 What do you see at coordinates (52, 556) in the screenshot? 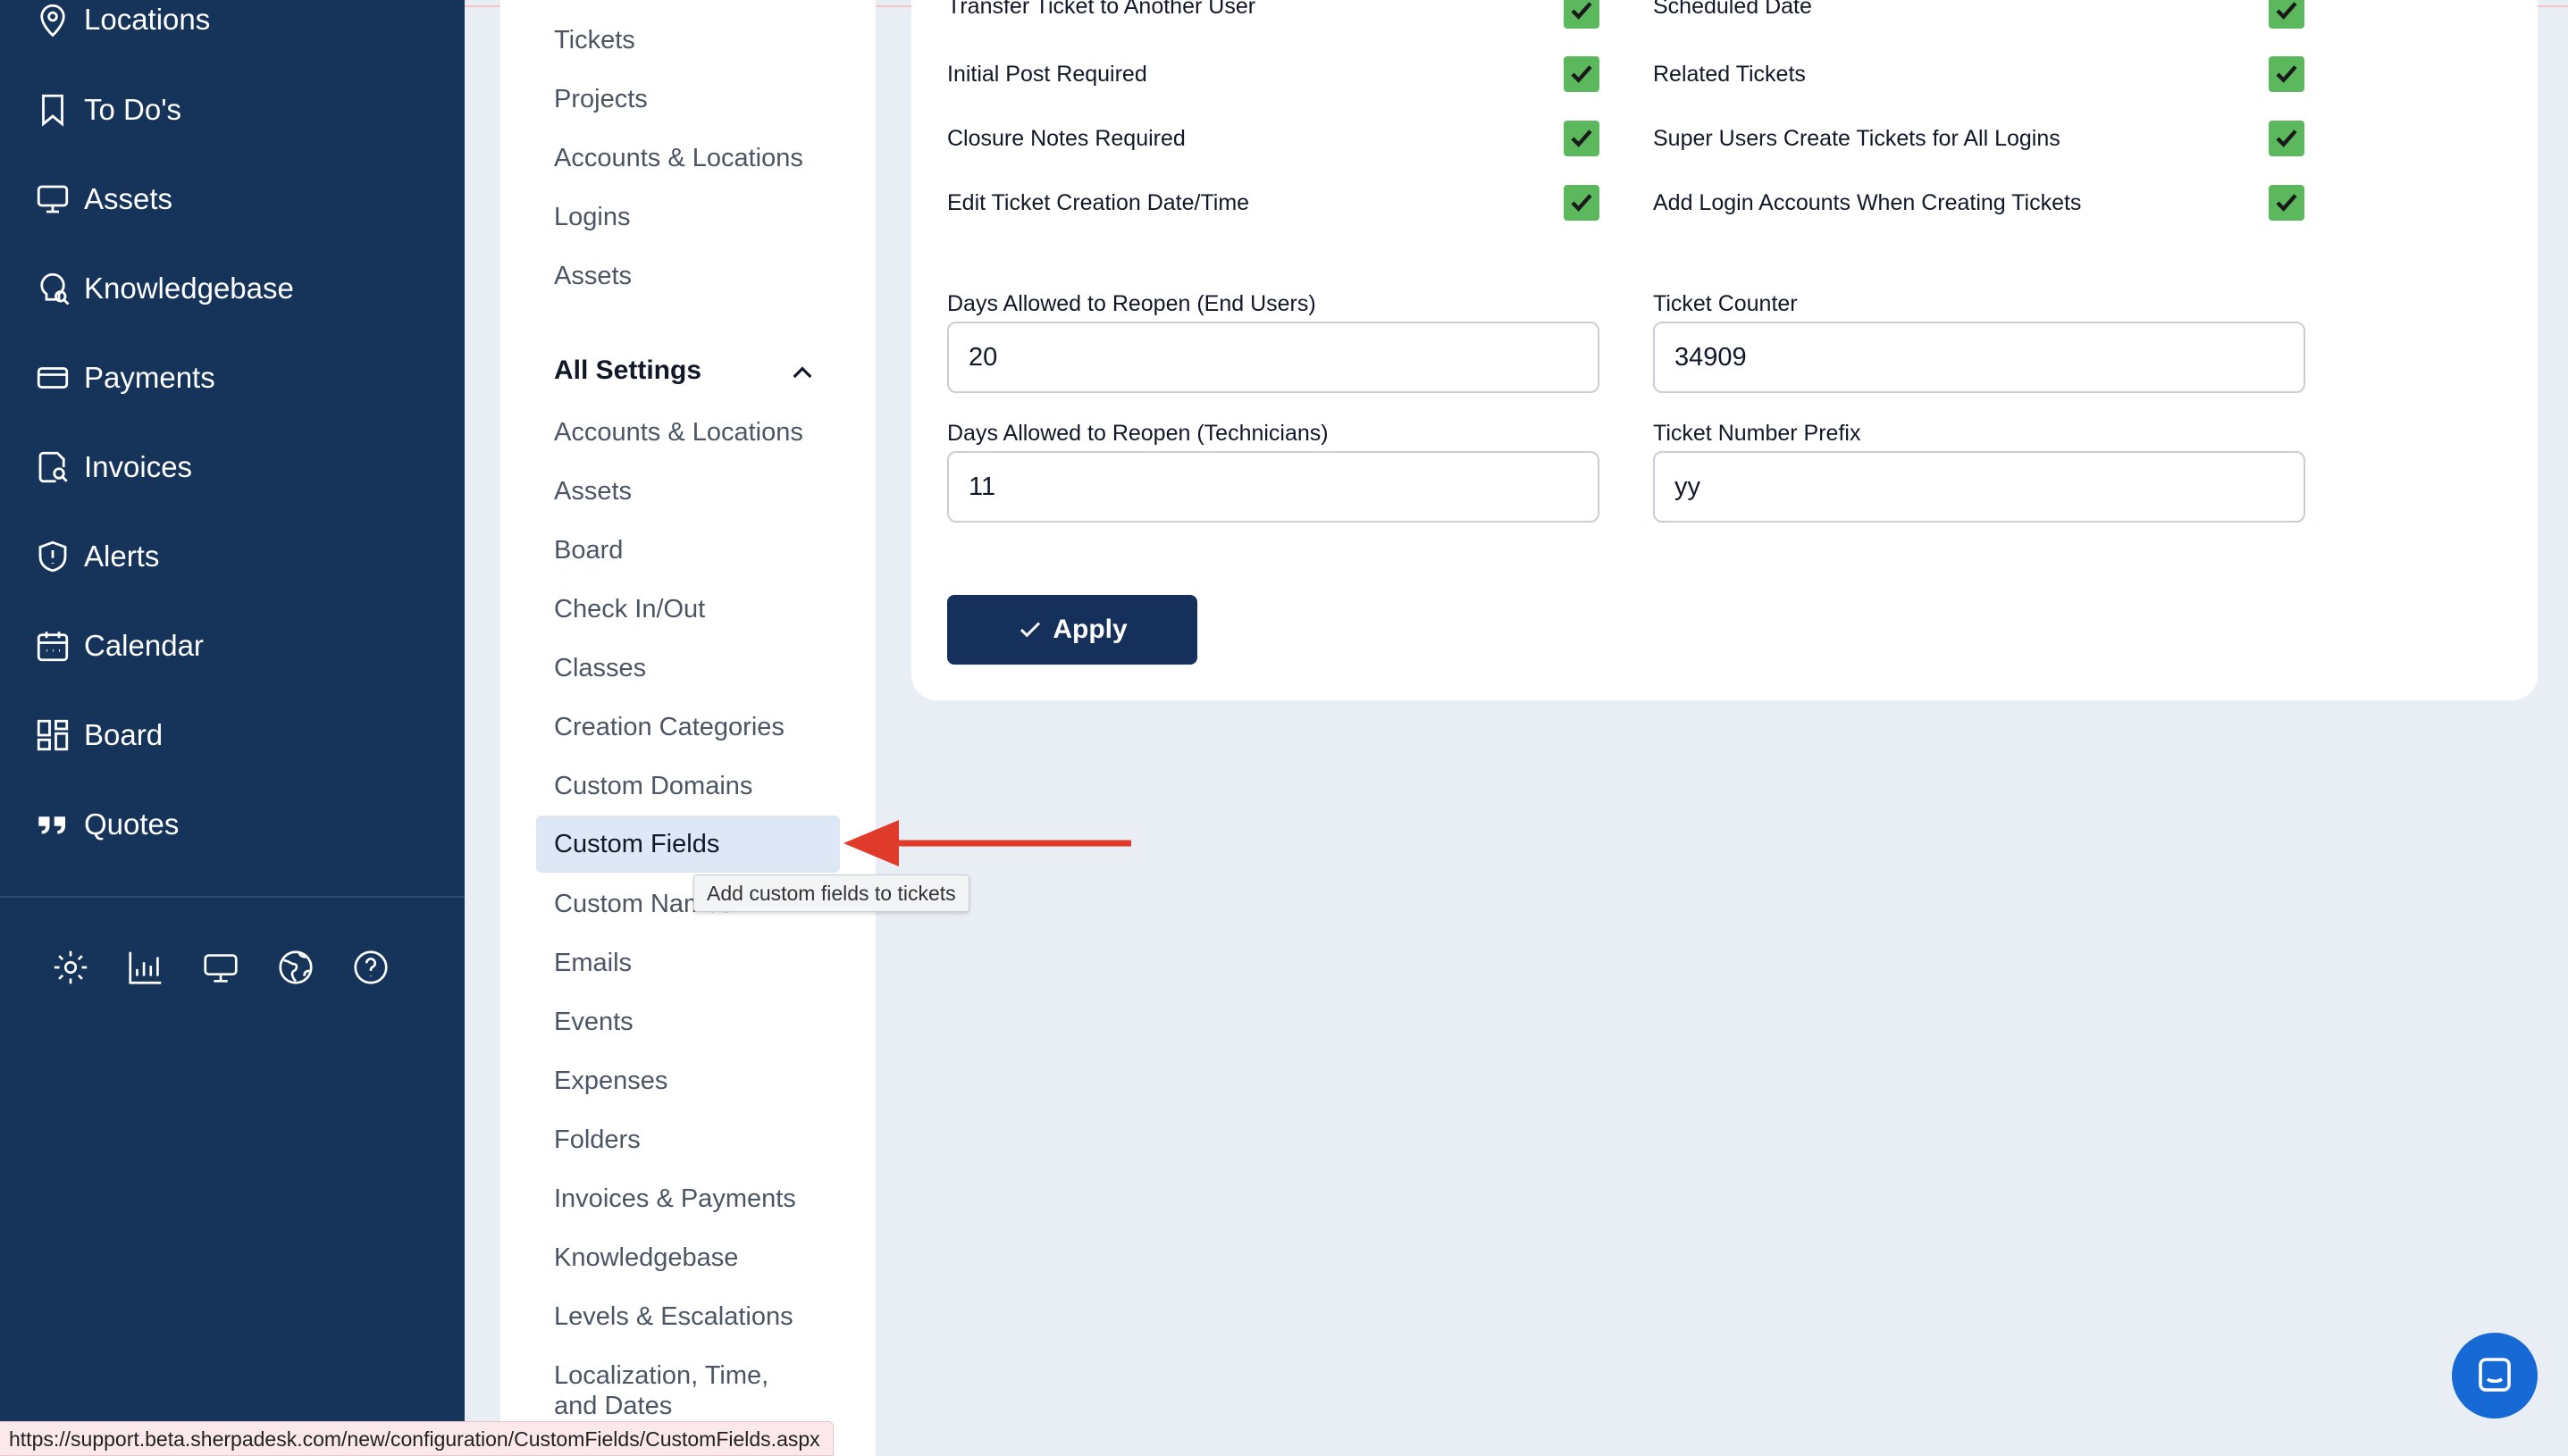
I see `shield-alert-icon` at bounding box center [52, 556].